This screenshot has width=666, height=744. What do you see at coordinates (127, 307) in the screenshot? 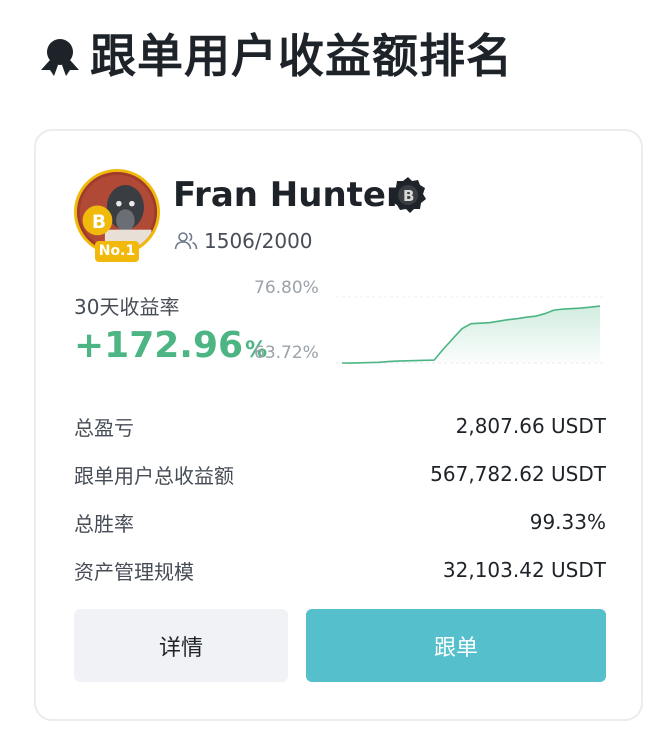
I see `roi-label: 30天收益率` at bounding box center [127, 307].